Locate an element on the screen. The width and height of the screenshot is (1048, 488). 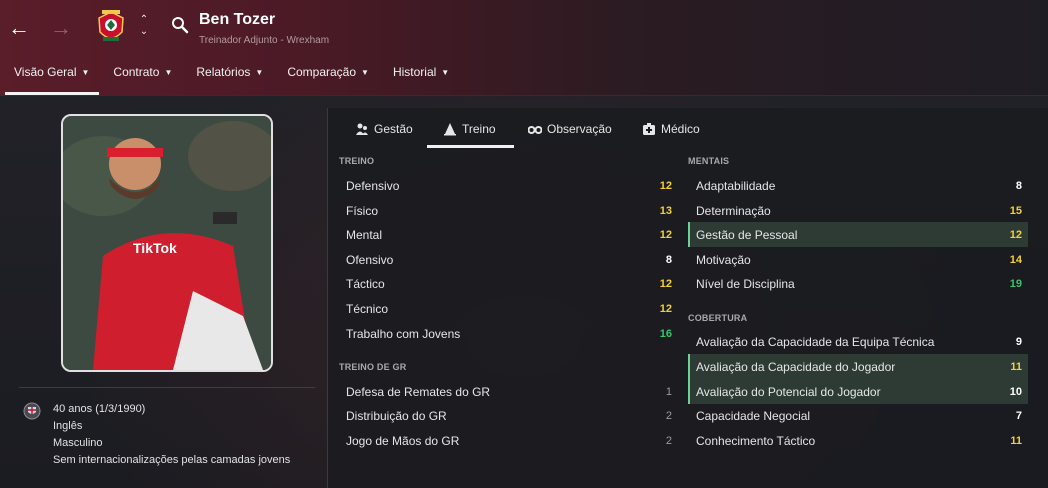
tab-label: Gestão is located at coordinates (393, 129).